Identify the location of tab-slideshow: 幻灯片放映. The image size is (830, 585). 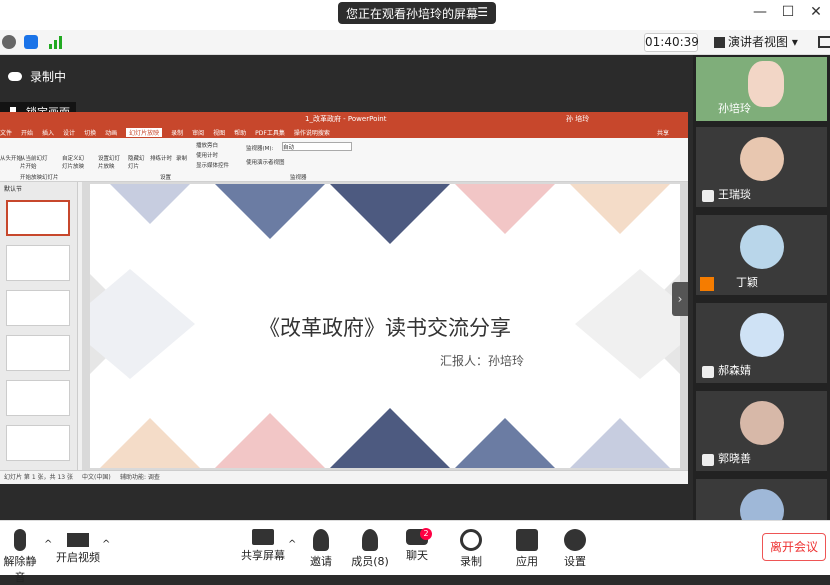
(144, 132).